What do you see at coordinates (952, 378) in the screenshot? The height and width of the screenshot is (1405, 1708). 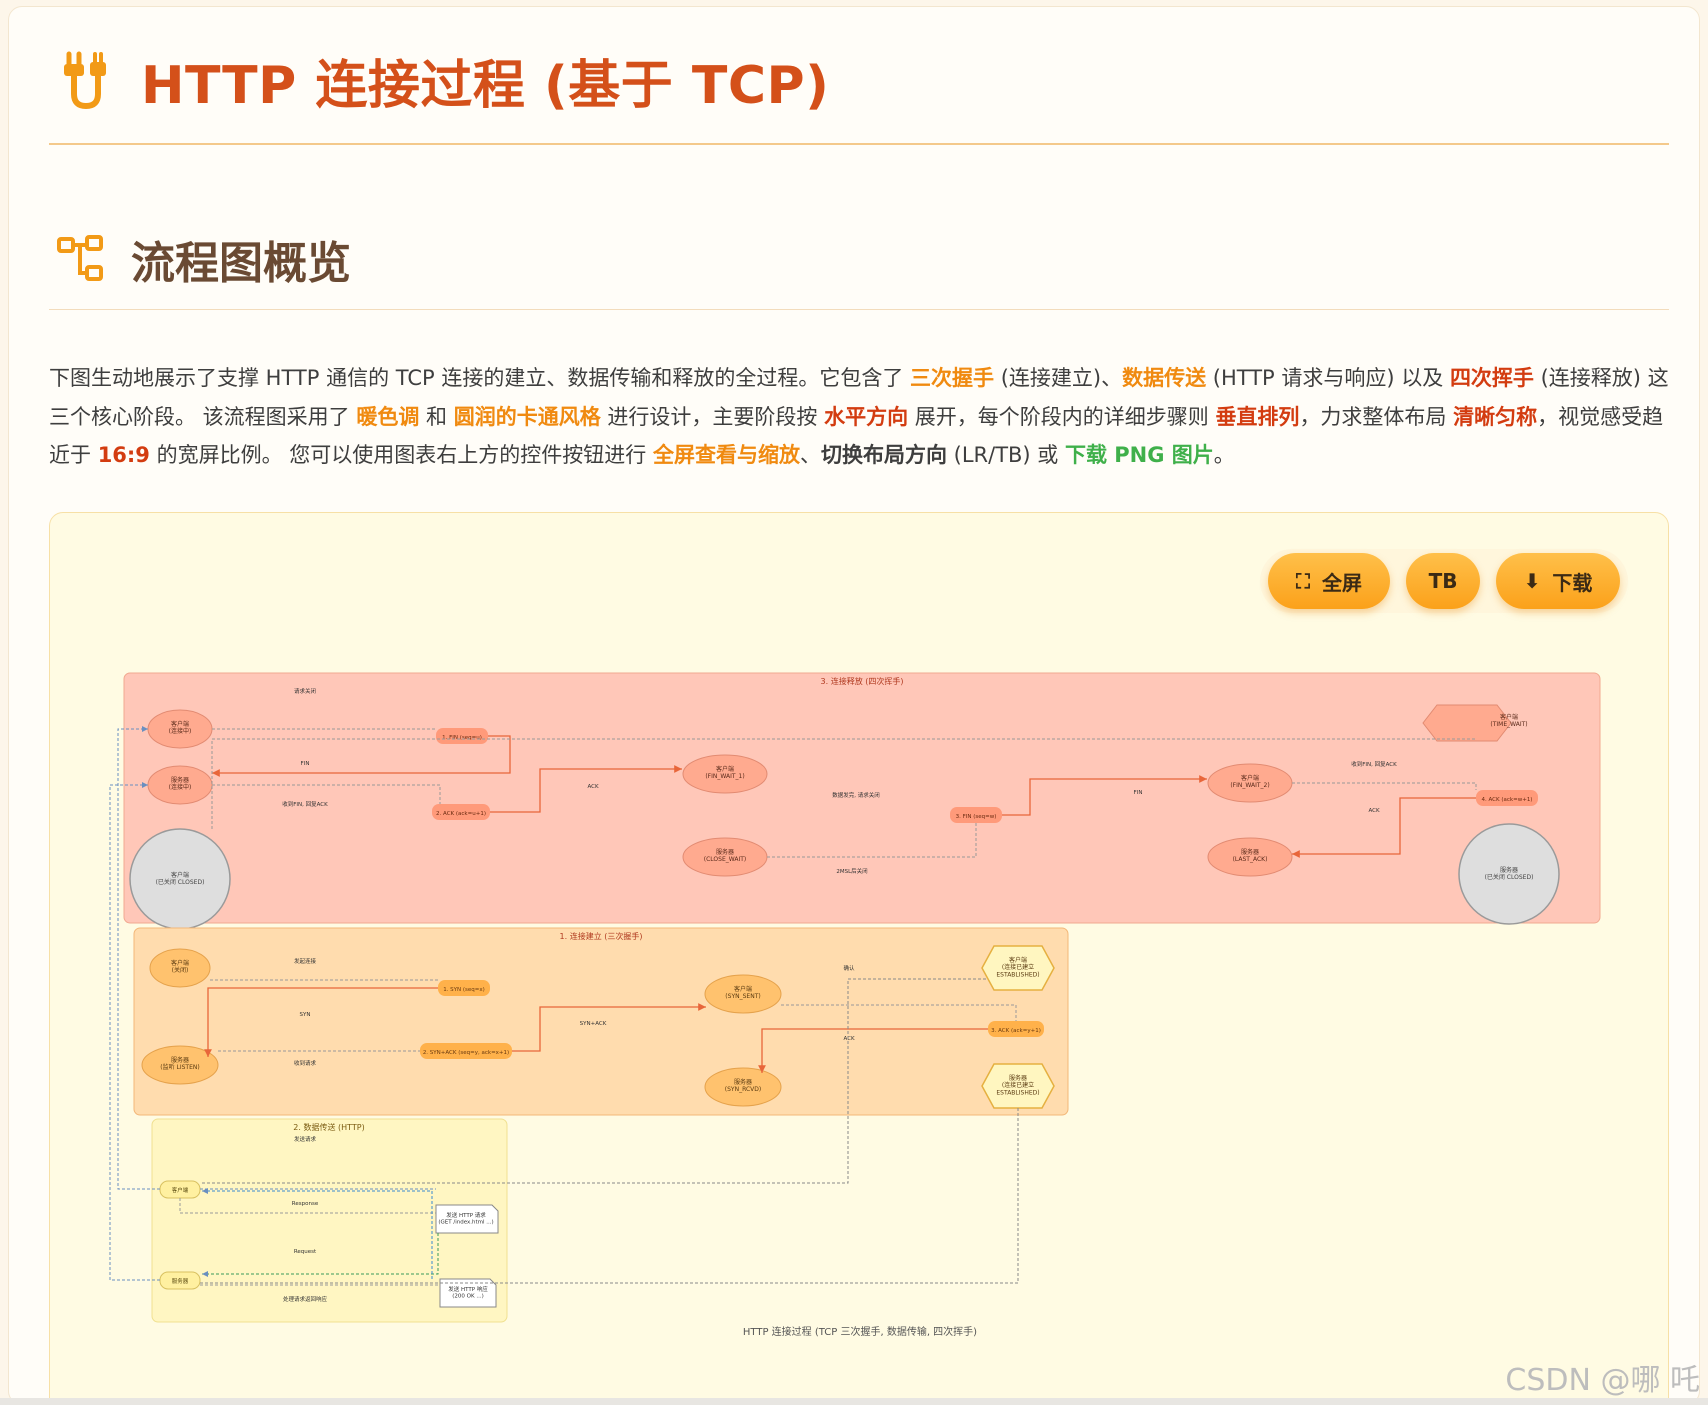 I see `keyword-handshake: 三次握手` at bounding box center [952, 378].